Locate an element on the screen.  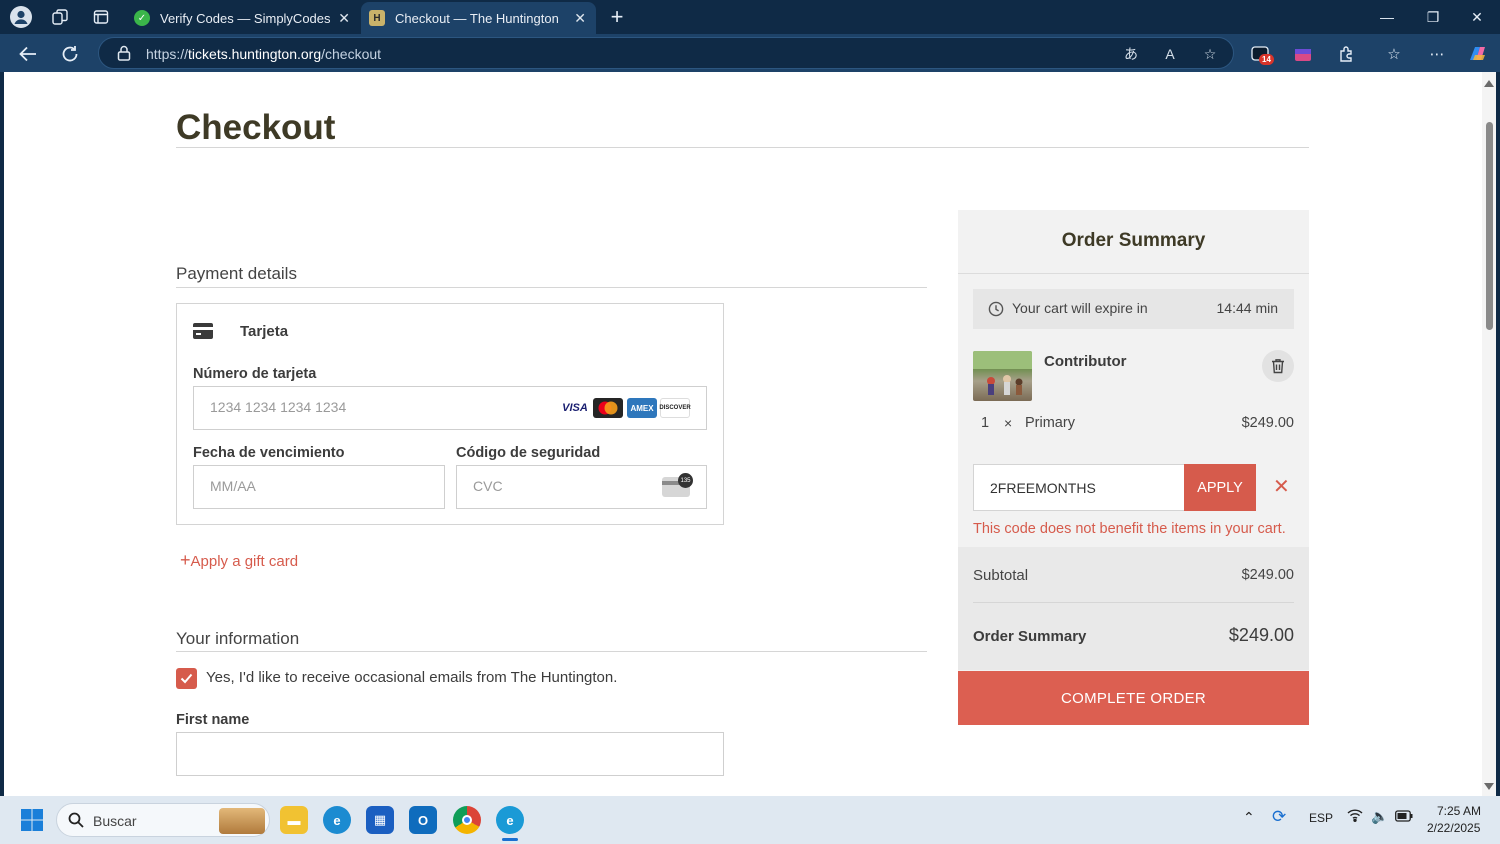
item-variant: Primary is located at coordinates (1050, 423).